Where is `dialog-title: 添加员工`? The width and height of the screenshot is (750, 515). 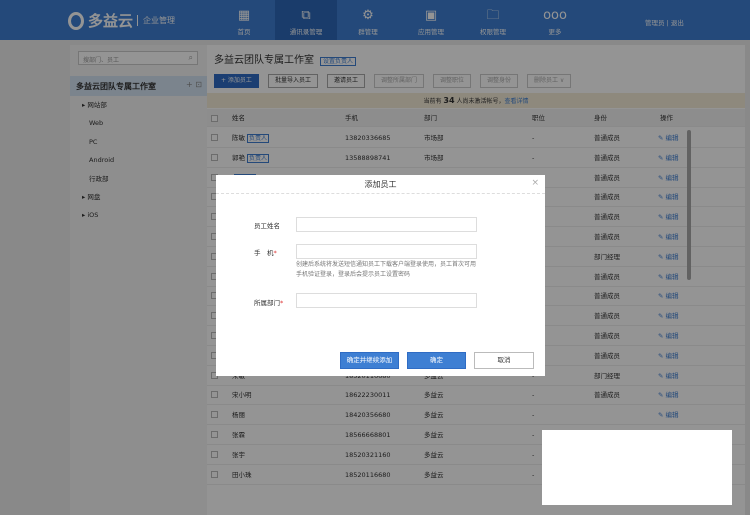
dialog-title: 添加员工 is located at coordinates (380, 184).